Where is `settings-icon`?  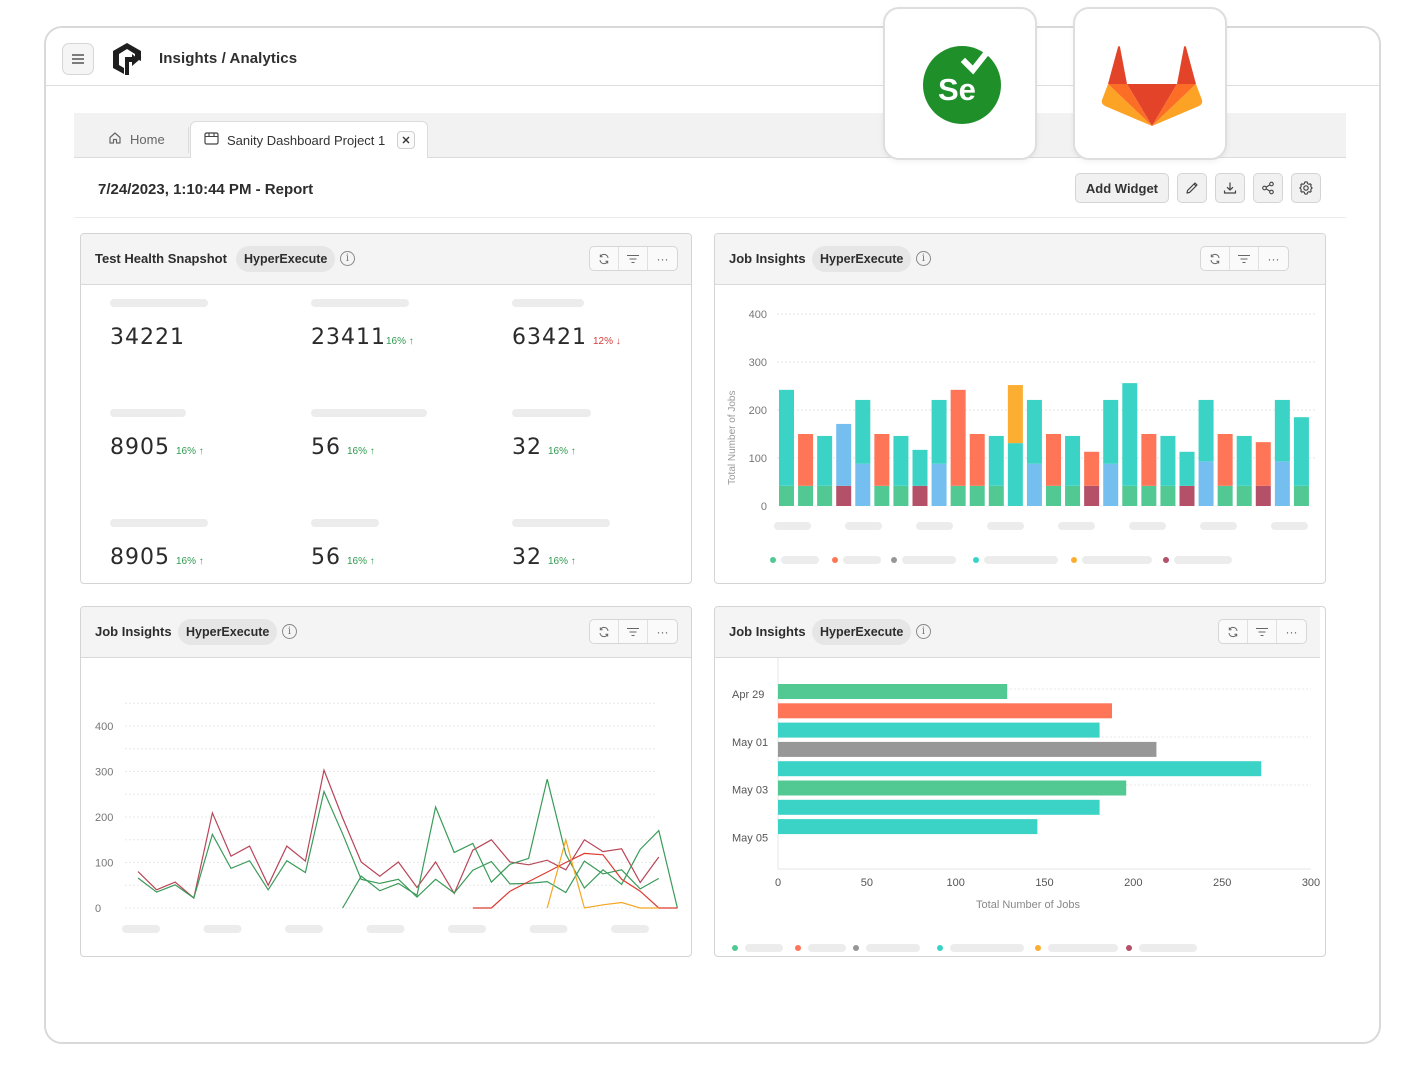
settings-icon is located at coordinates (1306, 188).